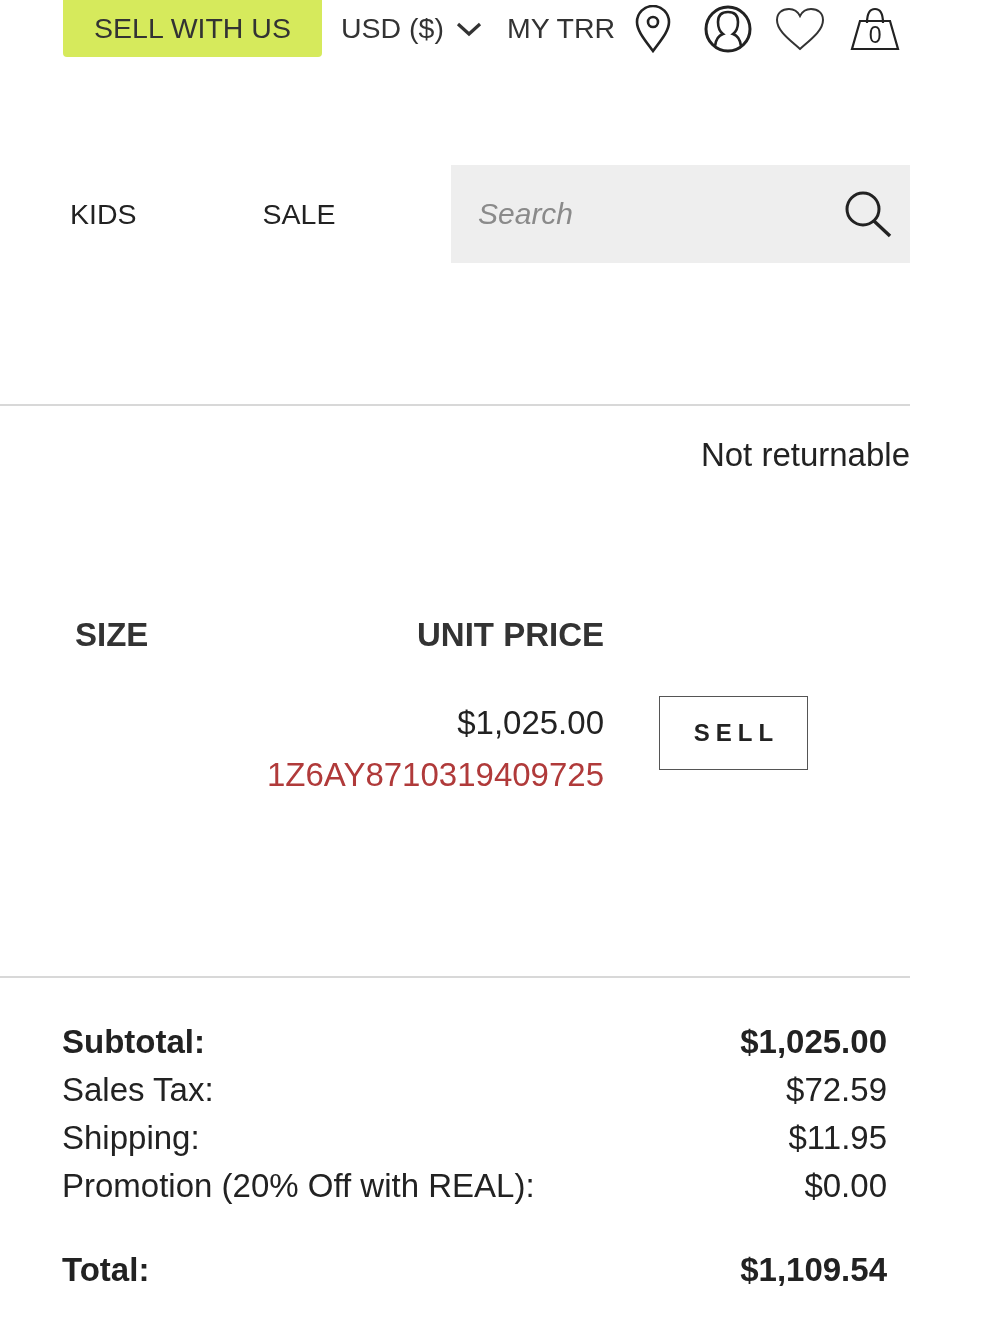  What do you see at coordinates (411, 28) in the screenshot?
I see `currency-dropdown: USD ($)` at bounding box center [411, 28].